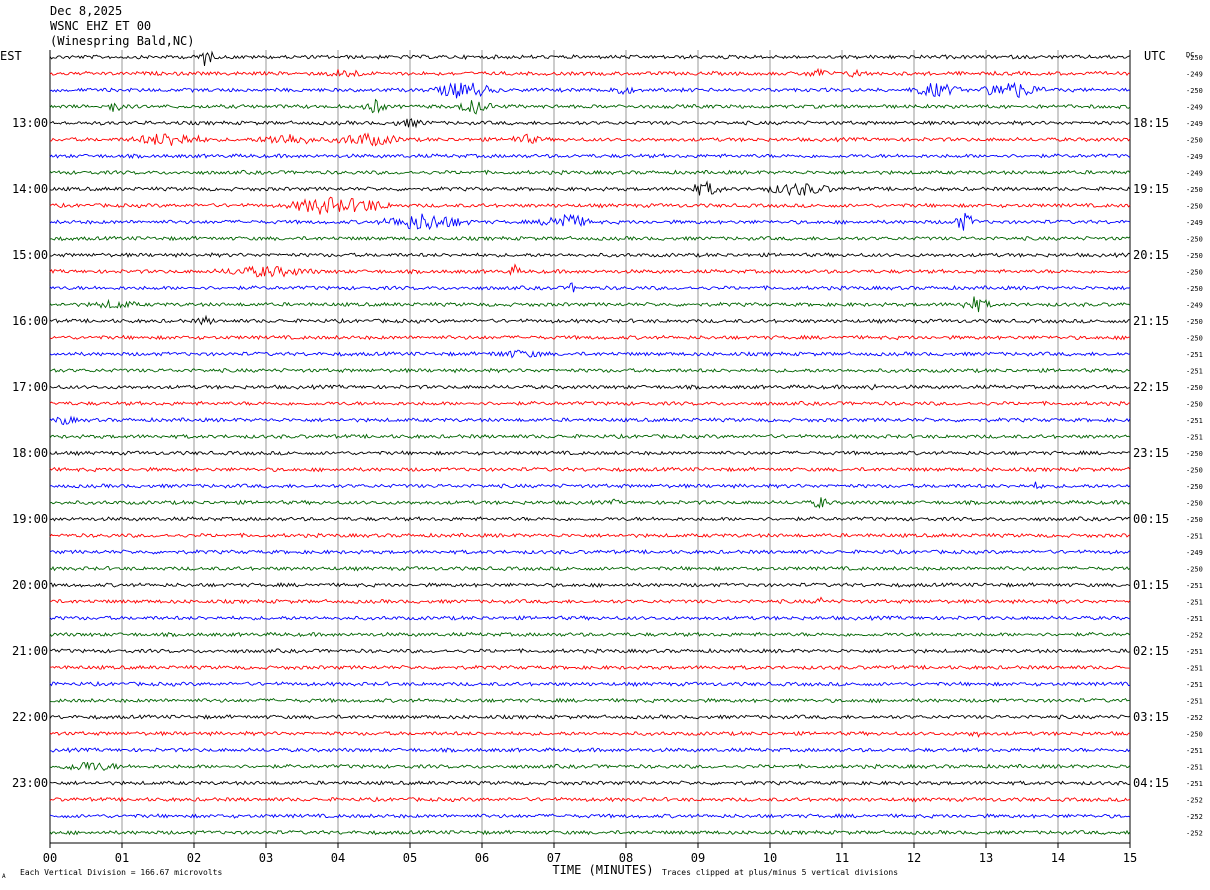 This screenshot has height=890, width=1210. What do you see at coordinates (1151, 123) in the screenshot?
I see `utc-hour-label: 18:15` at bounding box center [1151, 123].